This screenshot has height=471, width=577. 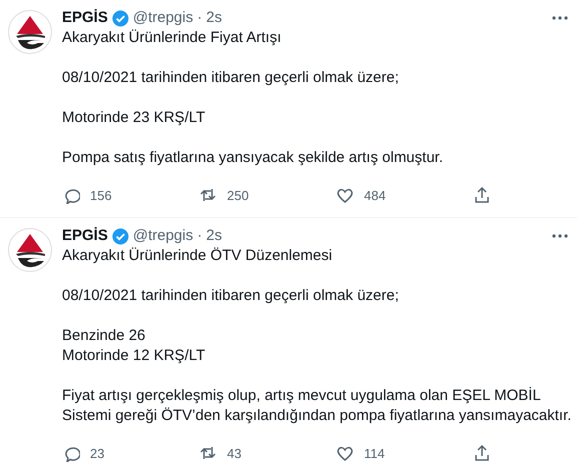 I want to click on like-count: 114, so click(x=374, y=453).